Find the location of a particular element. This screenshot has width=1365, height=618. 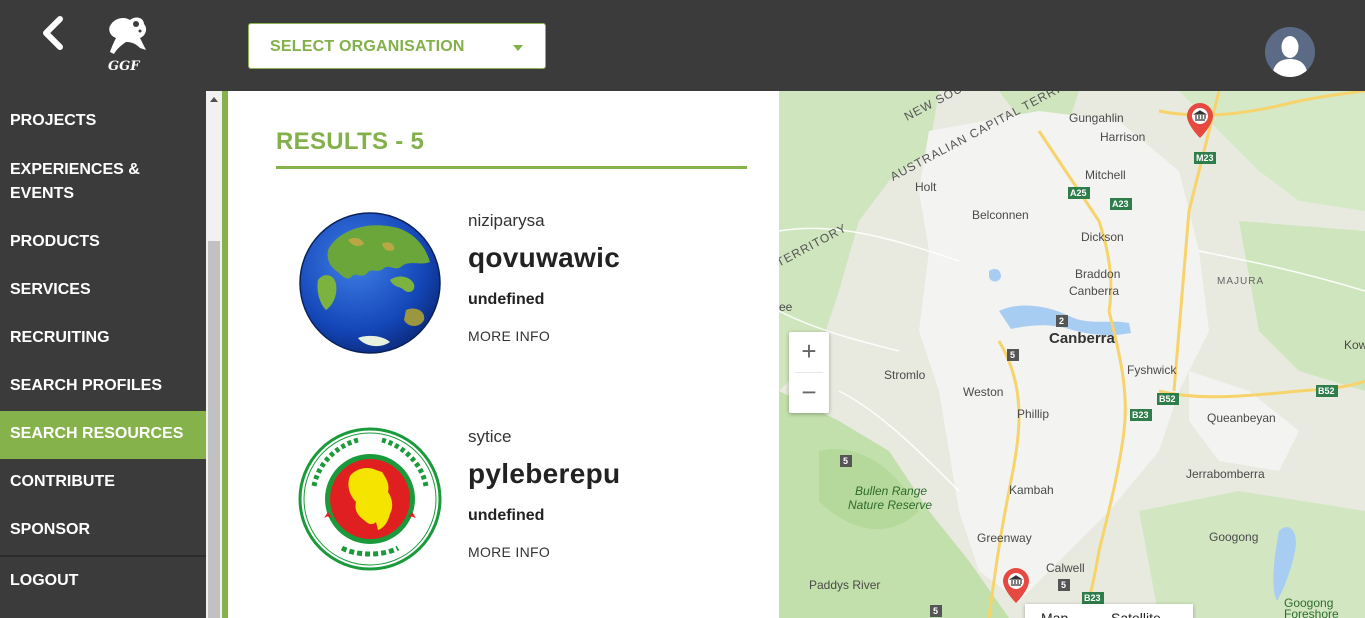

result-card: niziparysa qovuwawic undefined MORE INFO is located at coordinates (516, 300).